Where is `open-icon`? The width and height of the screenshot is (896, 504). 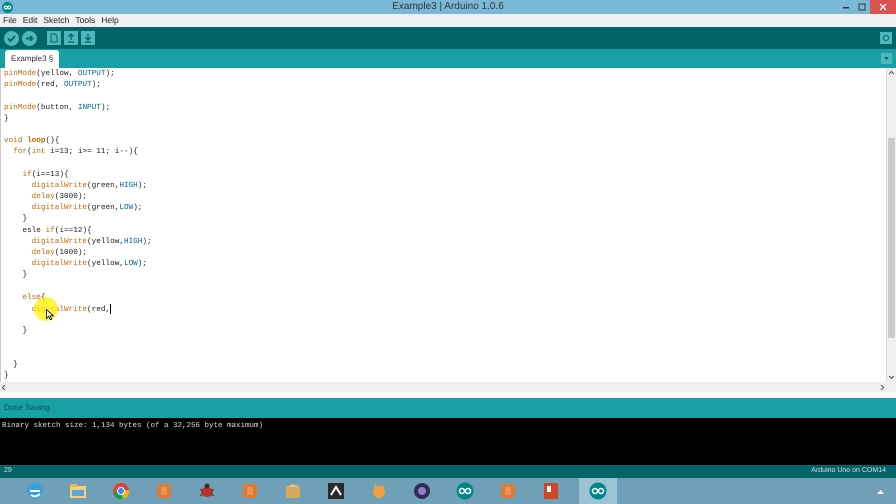
open-icon is located at coordinates (71, 38).